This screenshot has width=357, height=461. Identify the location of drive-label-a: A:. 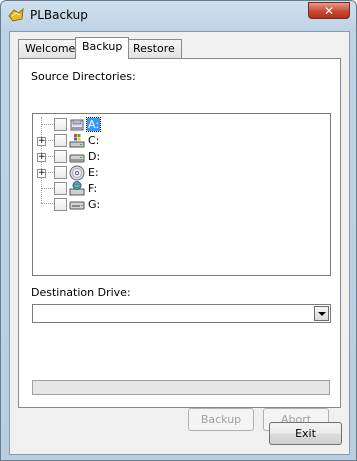
(93, 124).